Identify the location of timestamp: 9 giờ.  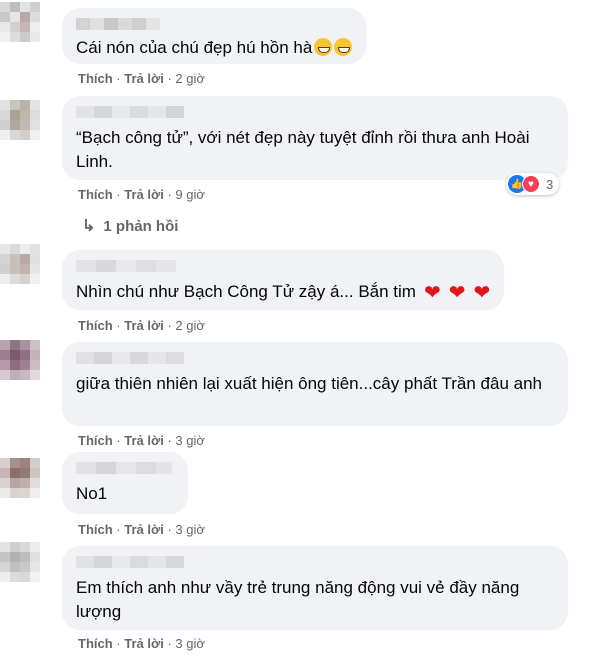
(190, 194).